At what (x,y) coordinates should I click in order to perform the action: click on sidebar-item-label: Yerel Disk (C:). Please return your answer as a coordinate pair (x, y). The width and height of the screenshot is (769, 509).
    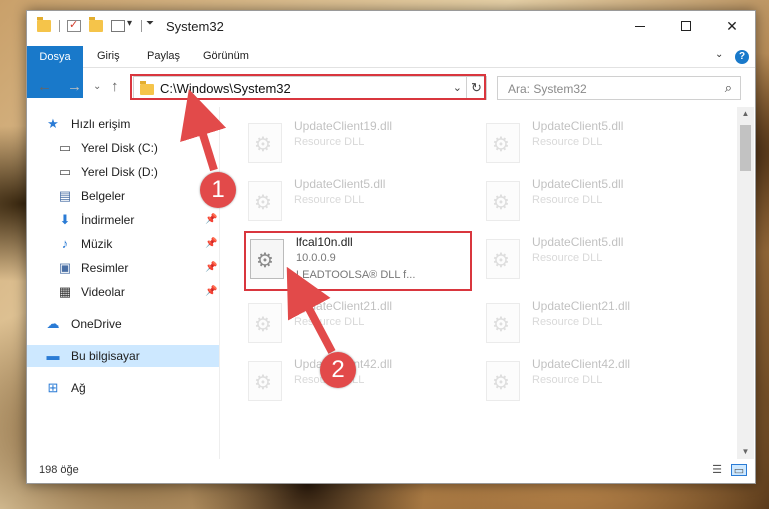
    Looking at the image, I should click on (119, 148).